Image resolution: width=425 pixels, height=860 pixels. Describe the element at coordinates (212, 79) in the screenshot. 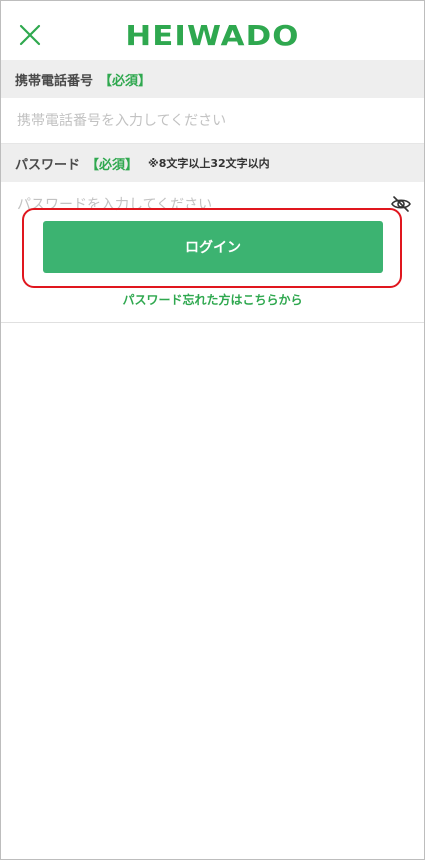

I see `phone-label-row: 携帯電話番号 【必須】` at that location.